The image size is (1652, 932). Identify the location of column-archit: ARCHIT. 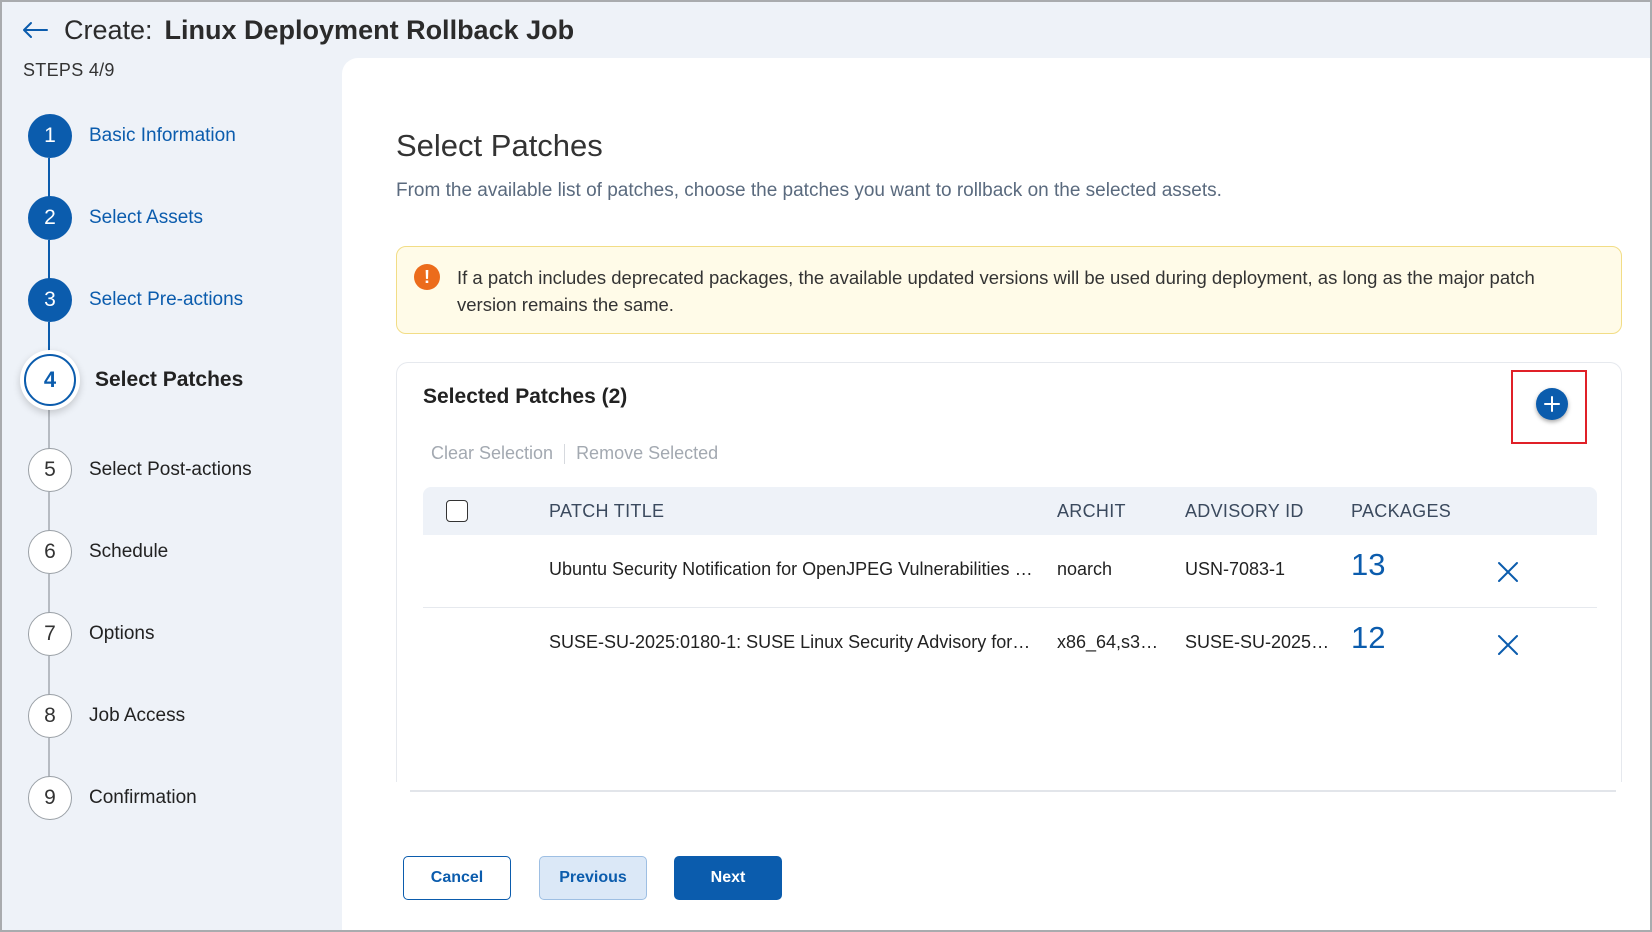
(1091, 511).